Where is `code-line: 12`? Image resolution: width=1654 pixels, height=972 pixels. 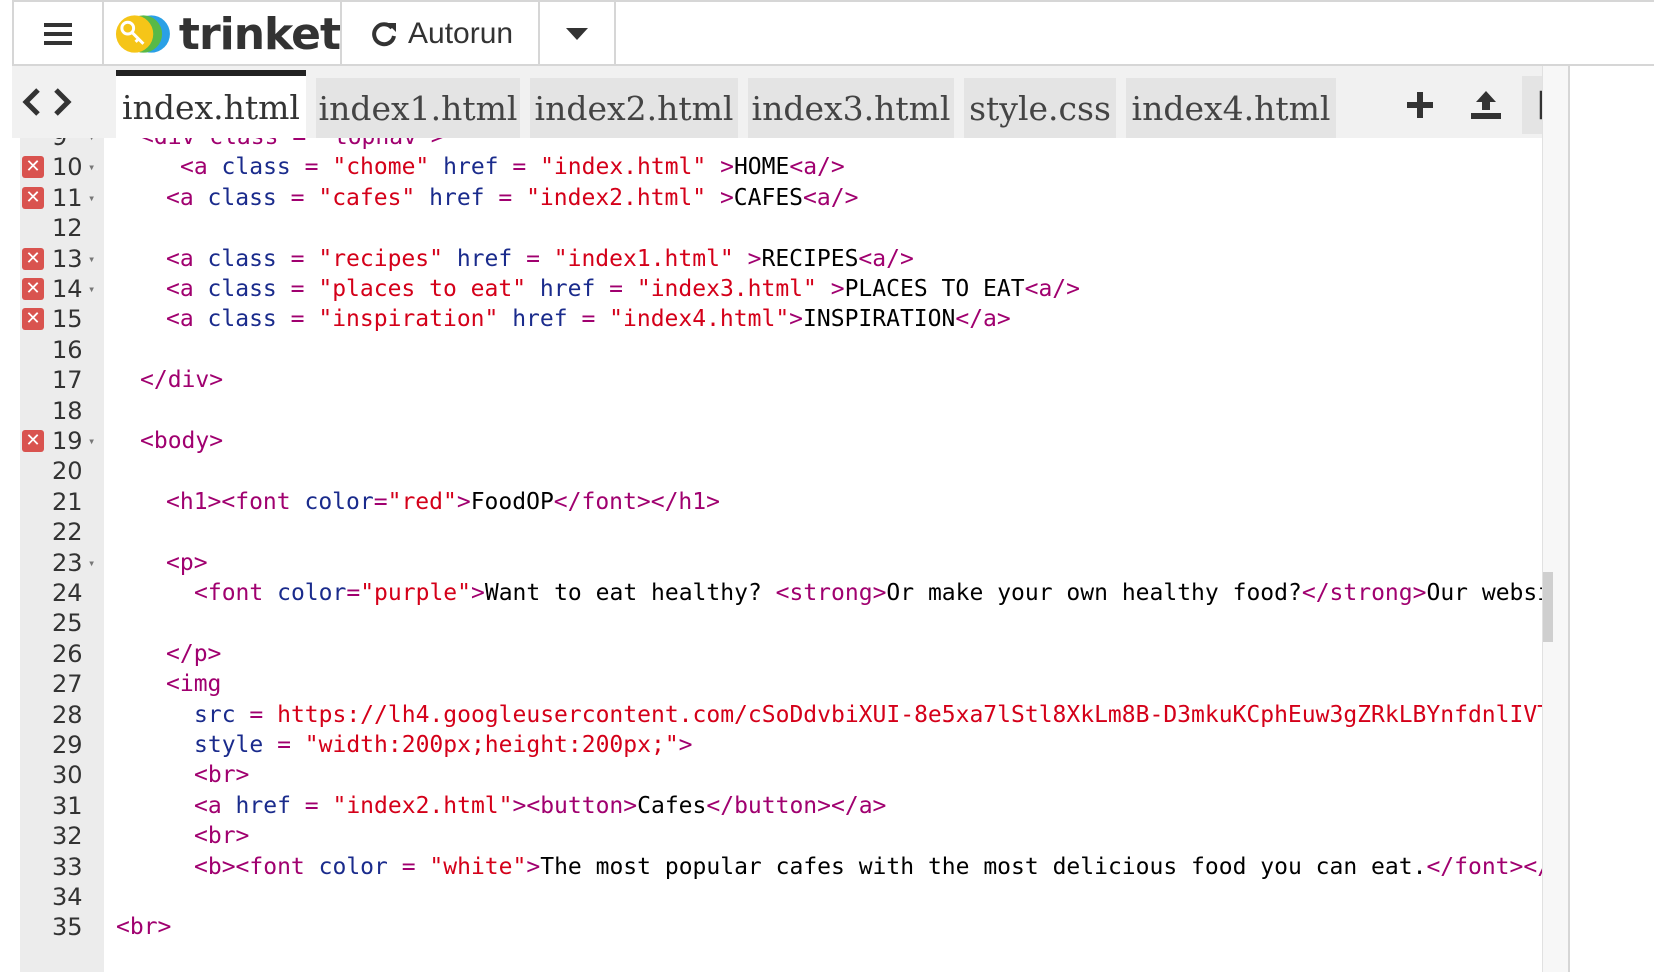
code-line: 12 is located at coordinates (777, 228).